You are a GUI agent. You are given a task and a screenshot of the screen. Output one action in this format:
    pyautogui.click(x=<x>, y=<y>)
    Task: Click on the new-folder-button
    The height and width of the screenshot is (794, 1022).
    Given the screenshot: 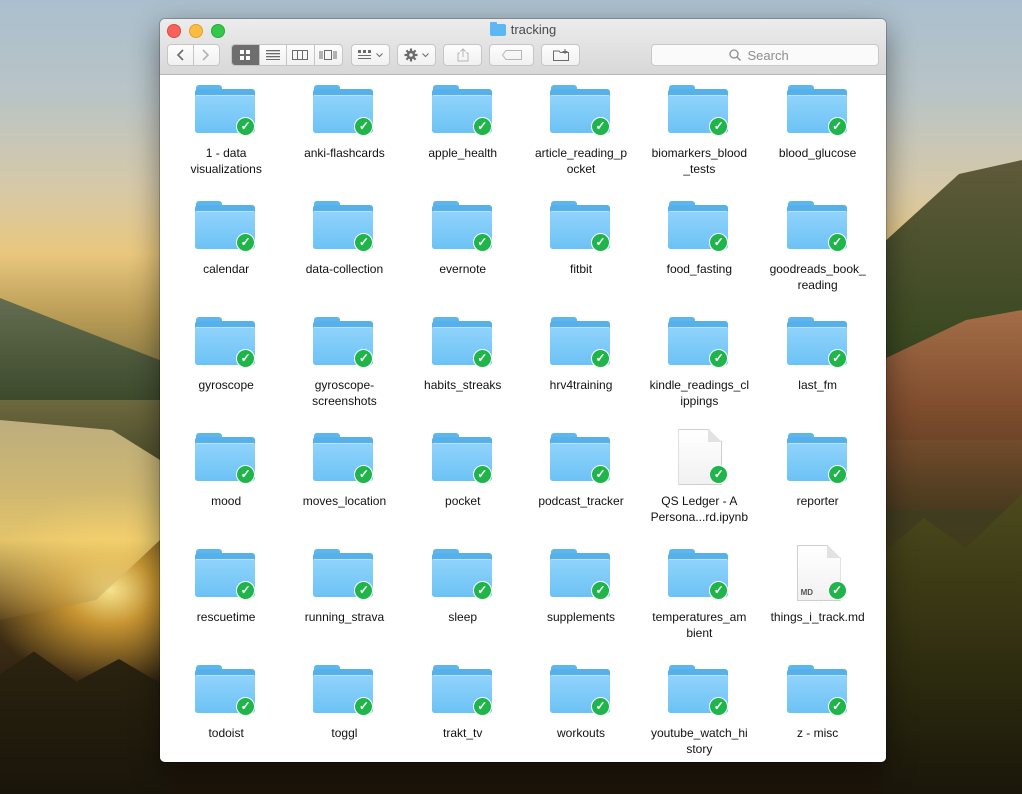 What is the action you would take?
    pyautogui.click(x=560, y=55)
    